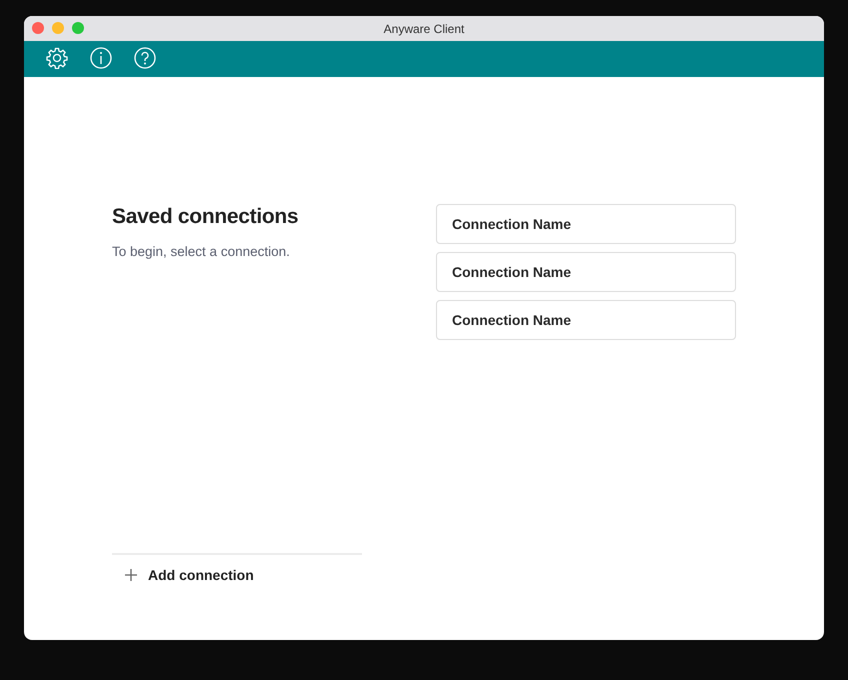 The image size is (848, 680). I want to click on close-button, so click(38, 28).